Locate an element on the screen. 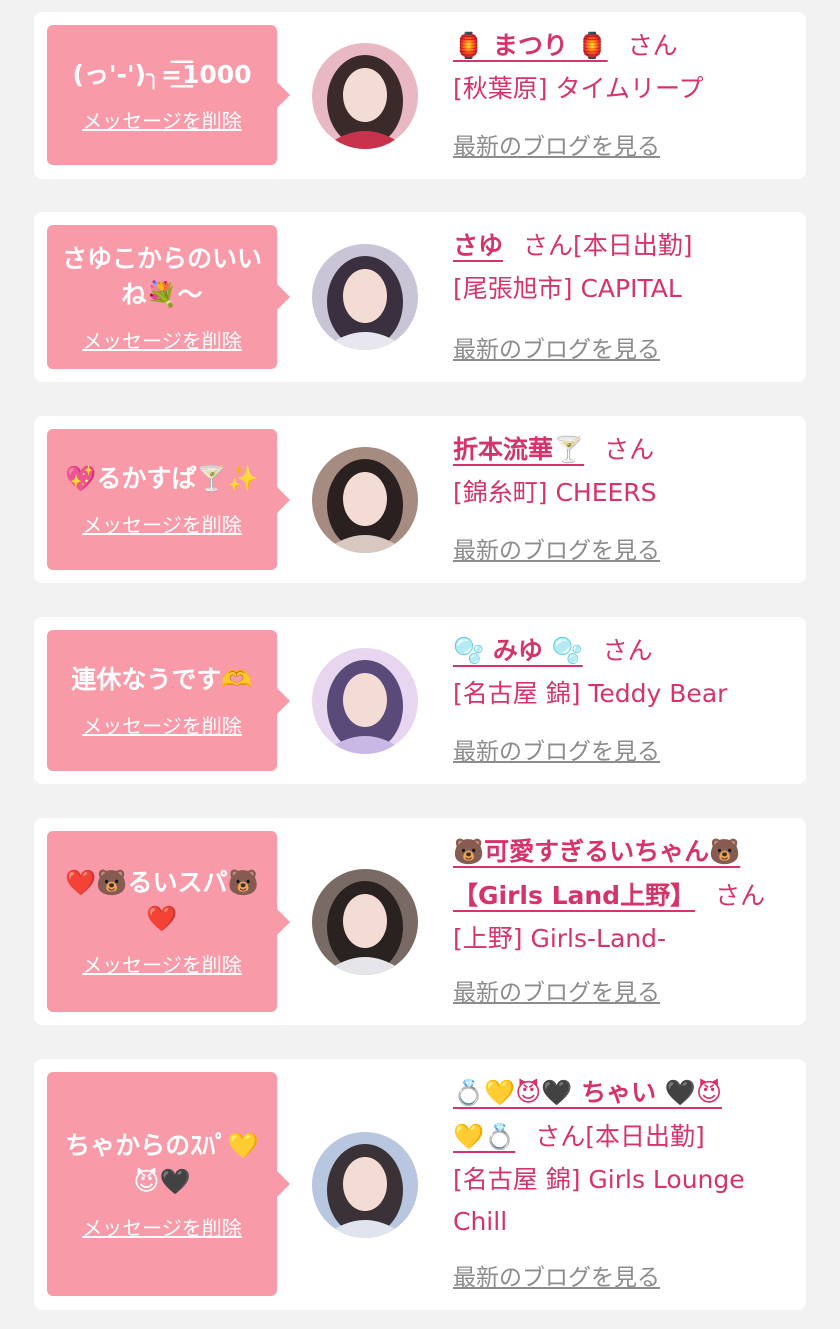 This screenshot has height=1329, width=840. name-line: 💍💛😈🖤 ちゃい 🖤😈 is located at coordinates (623, 1093).